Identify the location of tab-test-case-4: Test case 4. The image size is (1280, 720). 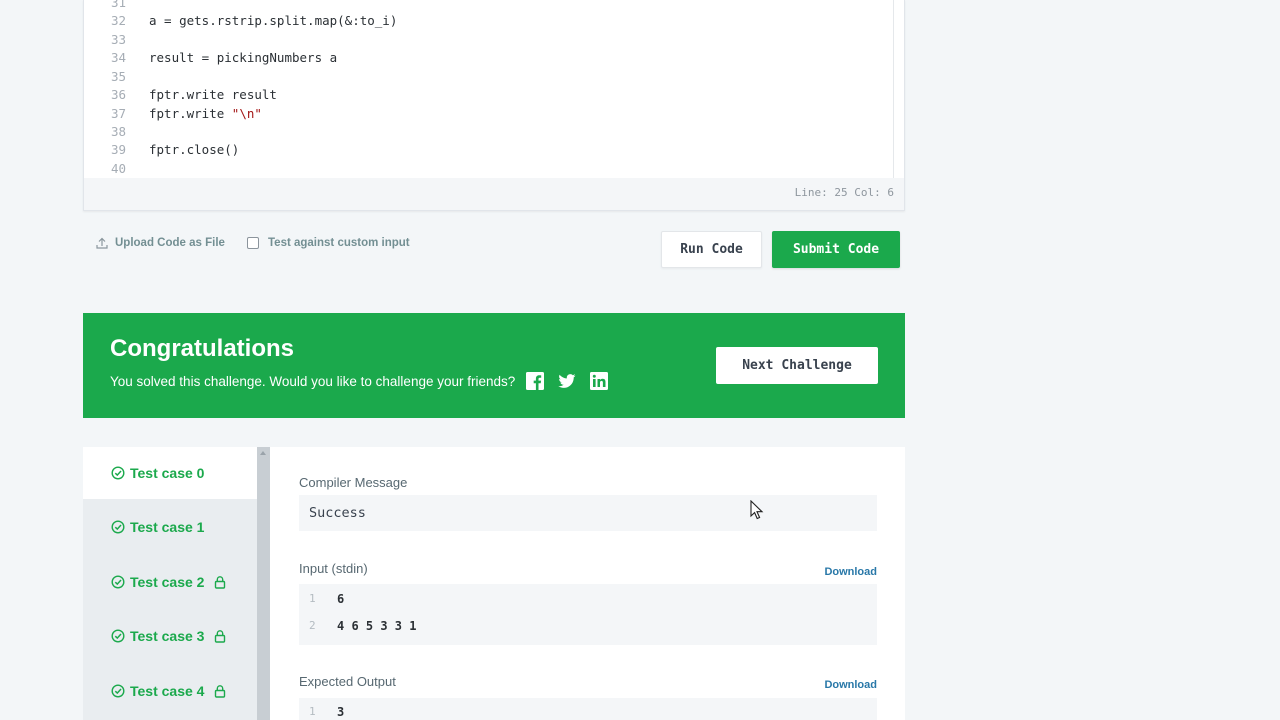
(170, 691).